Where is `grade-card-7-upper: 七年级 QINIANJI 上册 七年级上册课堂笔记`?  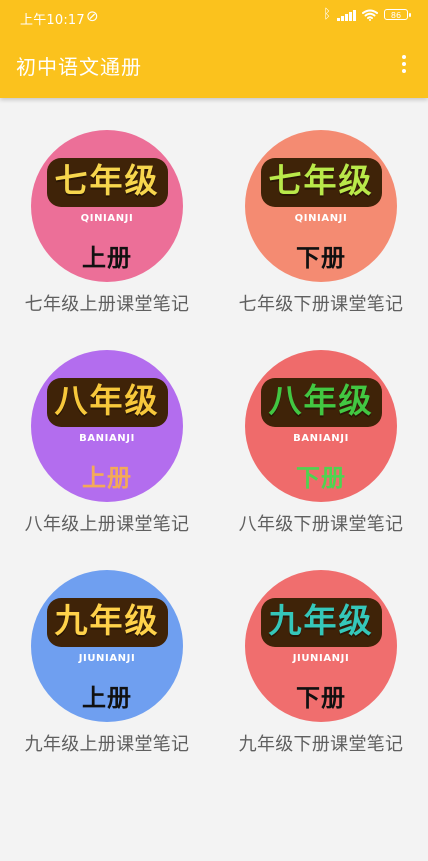
grade-card-7-upper: 七年级 QINIANJI 上册 七年级上册课堂笔记 is located at coordinates (107, 225).